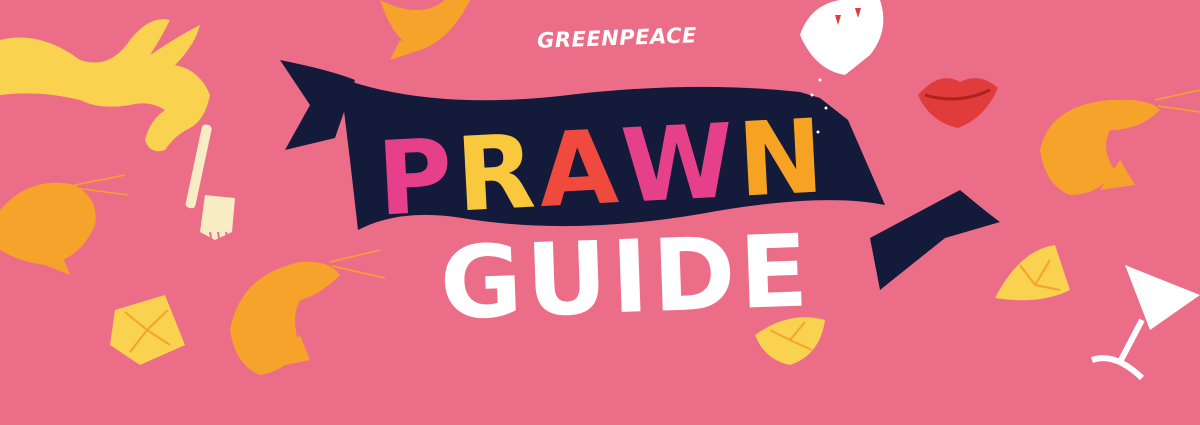 The image size is (1200, 425). Describe the element at coordinates (578, 170) in the screenshot. I see `title-letter: A` at that location.